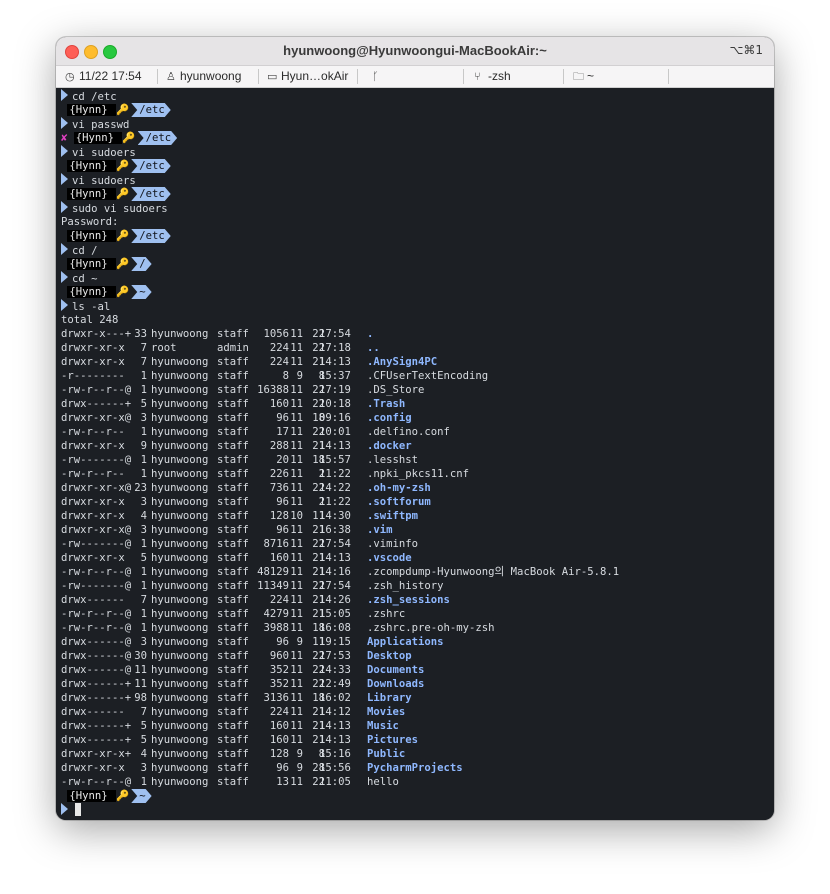 This screenshot has width=830, height=894. Describe the element at coordinates (335, 698) in the screenshot. I see `listing-time: 16:02` at that location.